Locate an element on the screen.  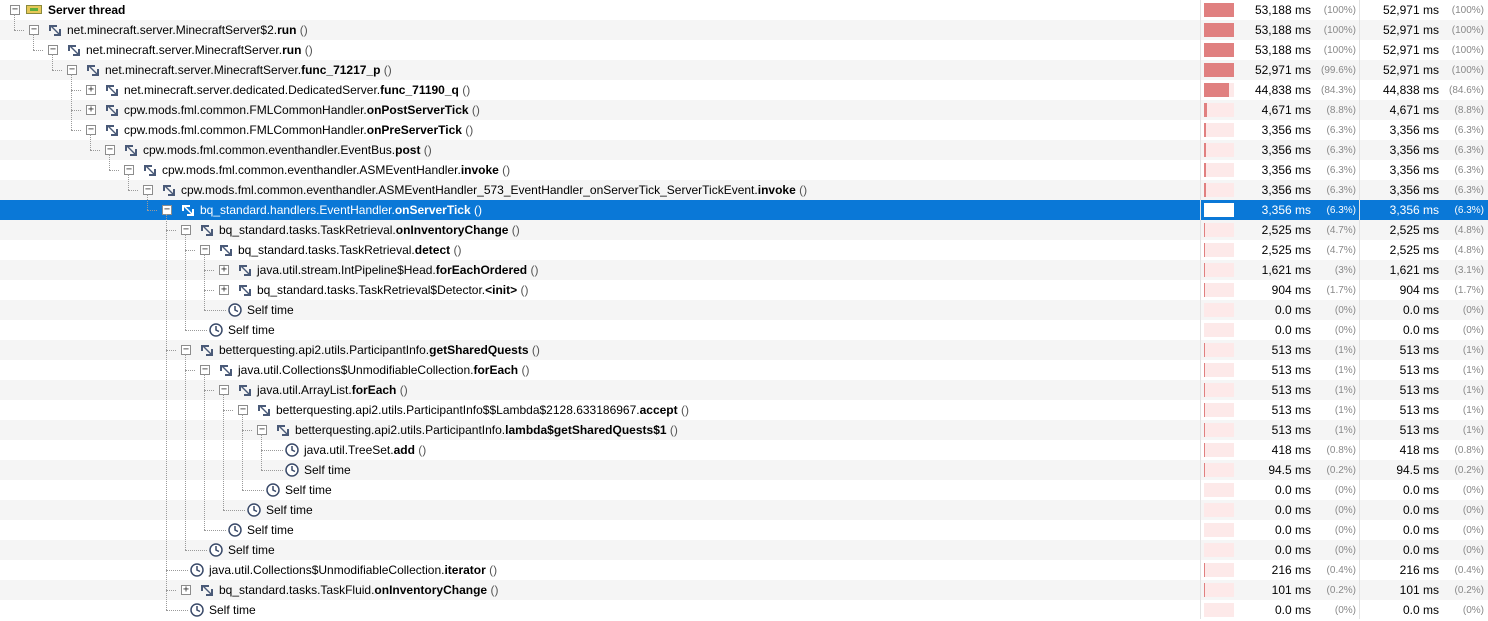
total-time: 418 ms is located at coordinates (1291, 450).